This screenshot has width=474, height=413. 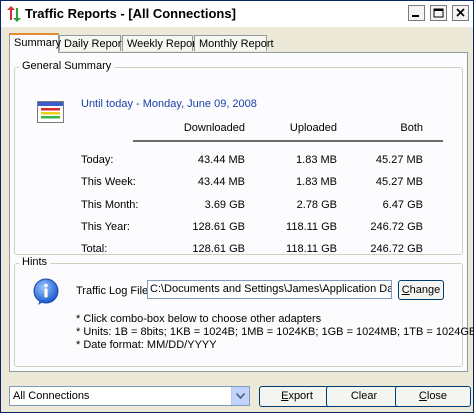 I want to click on window-title: Traffic Reports - [All Connections], so click(x=130, y=13).